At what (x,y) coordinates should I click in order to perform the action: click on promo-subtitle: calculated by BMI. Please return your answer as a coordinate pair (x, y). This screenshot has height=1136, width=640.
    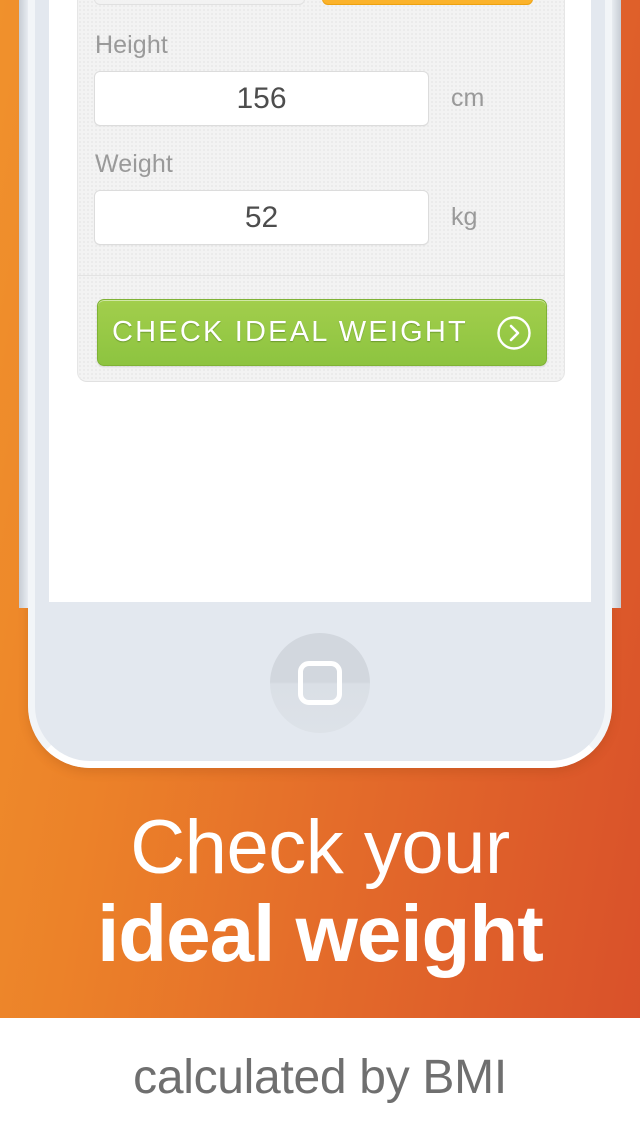
    Looking at the image, I should click on (320, 1077).